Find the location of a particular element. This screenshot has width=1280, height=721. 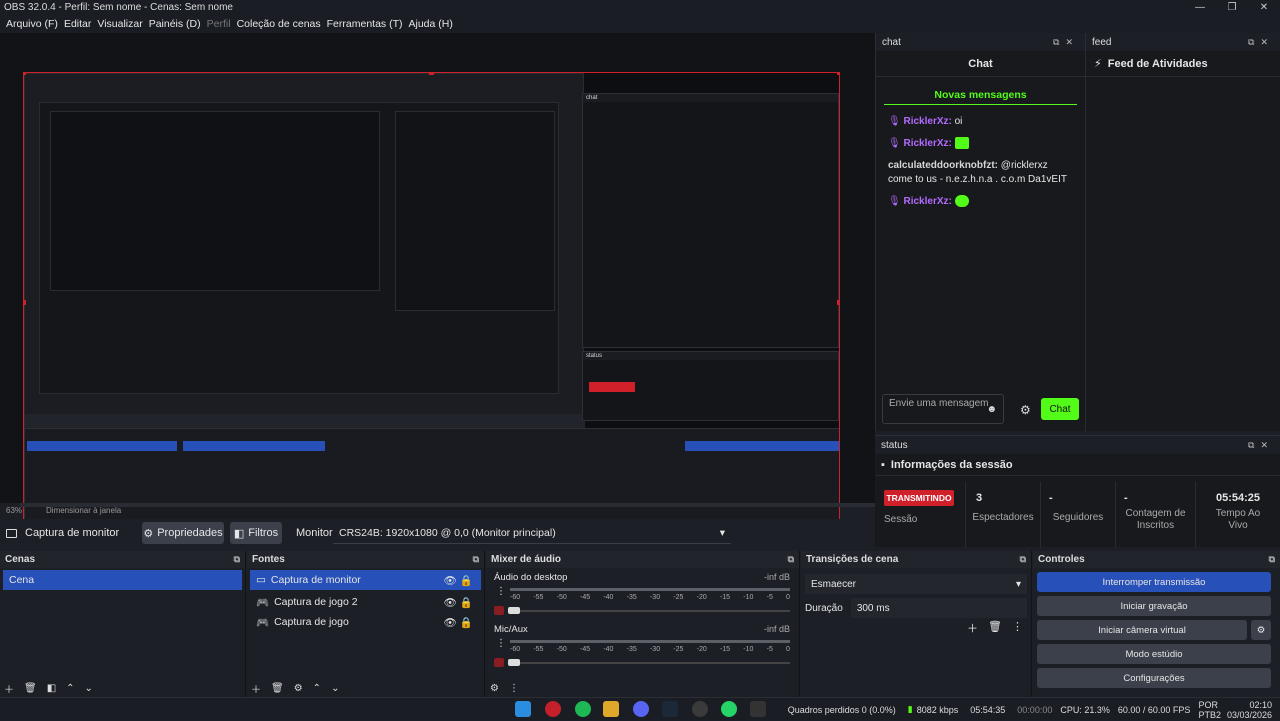

obs-icon is located at coordinates (700, 709).